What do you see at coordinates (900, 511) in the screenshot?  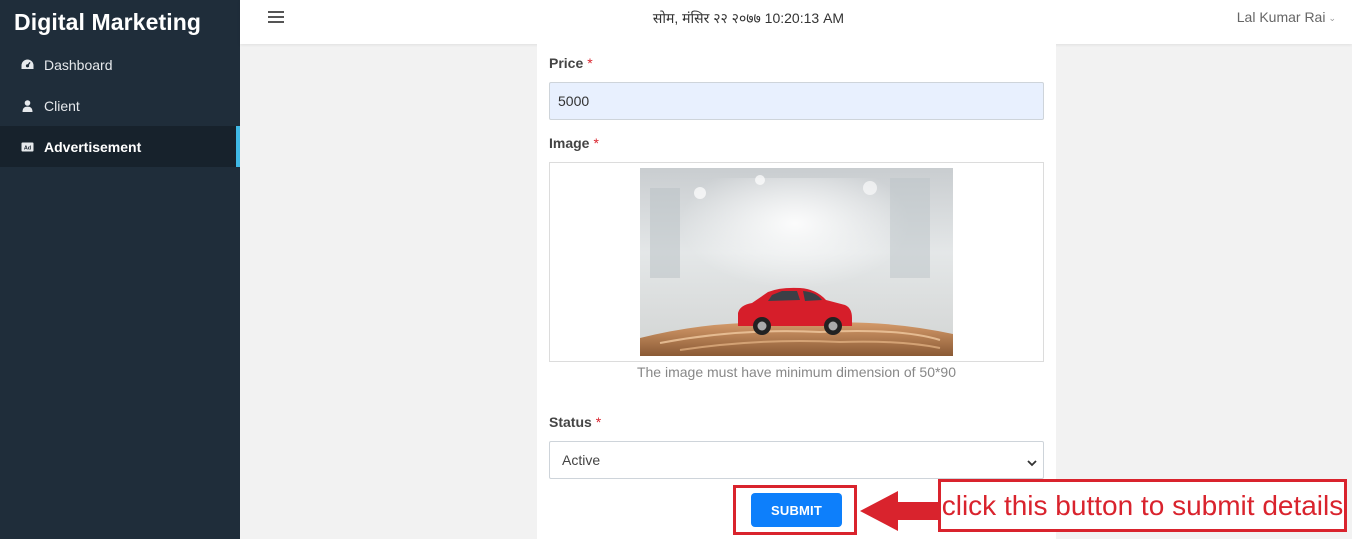 I see `annotation-arrow-icon` at bounding box center [900, 511].